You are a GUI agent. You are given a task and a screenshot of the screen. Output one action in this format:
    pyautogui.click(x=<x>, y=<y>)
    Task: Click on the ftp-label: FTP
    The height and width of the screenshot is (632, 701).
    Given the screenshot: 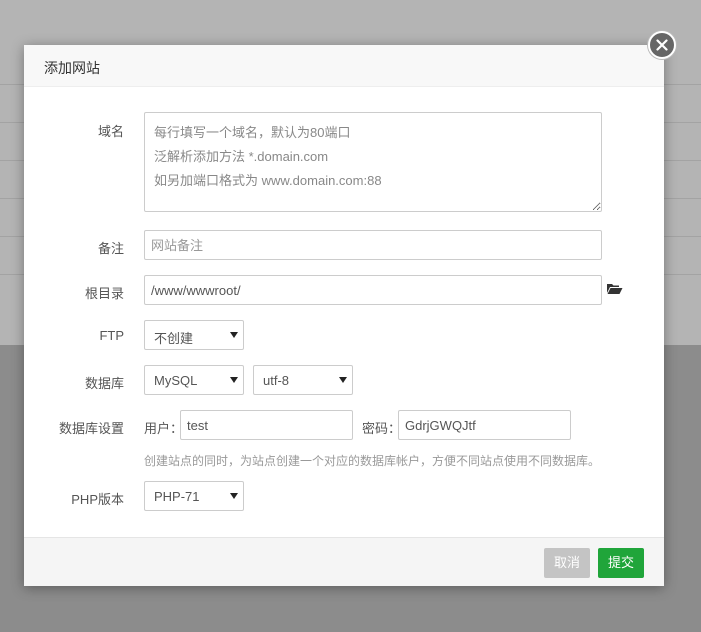 What is the action you would take?
    pyautogui.click(x=111, y=335)
    